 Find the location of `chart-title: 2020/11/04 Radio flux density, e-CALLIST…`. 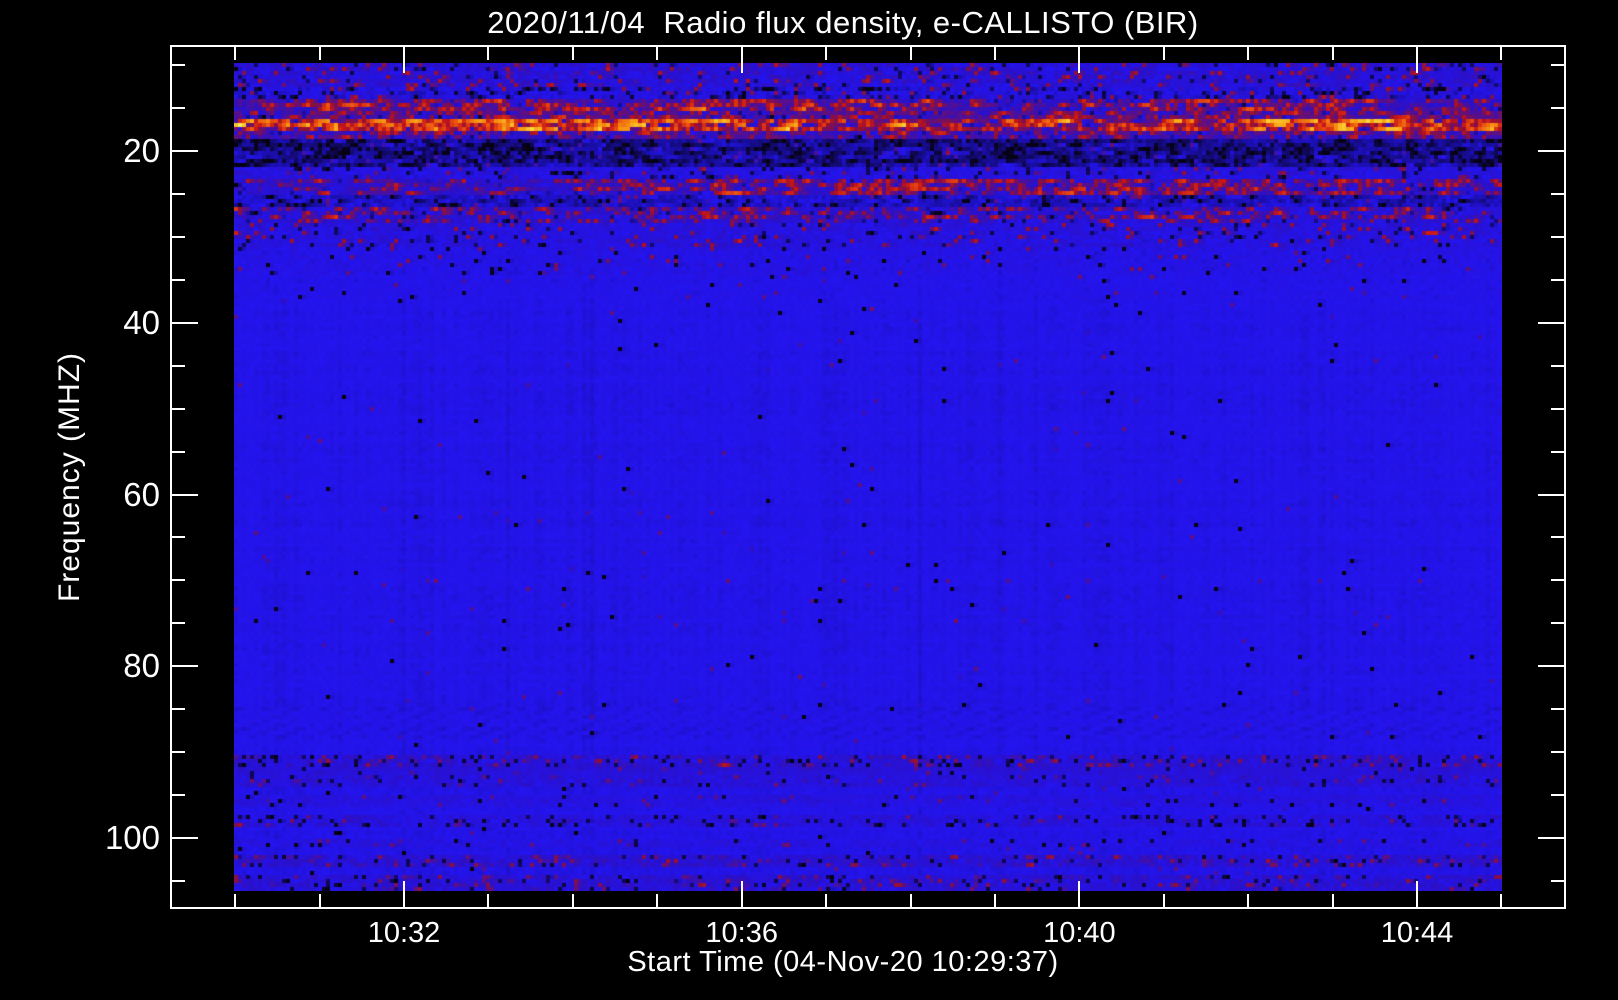

chart-title: 2020/11/04 Radio flux density, e-CALLIST… is located at coordinates (843, 22).